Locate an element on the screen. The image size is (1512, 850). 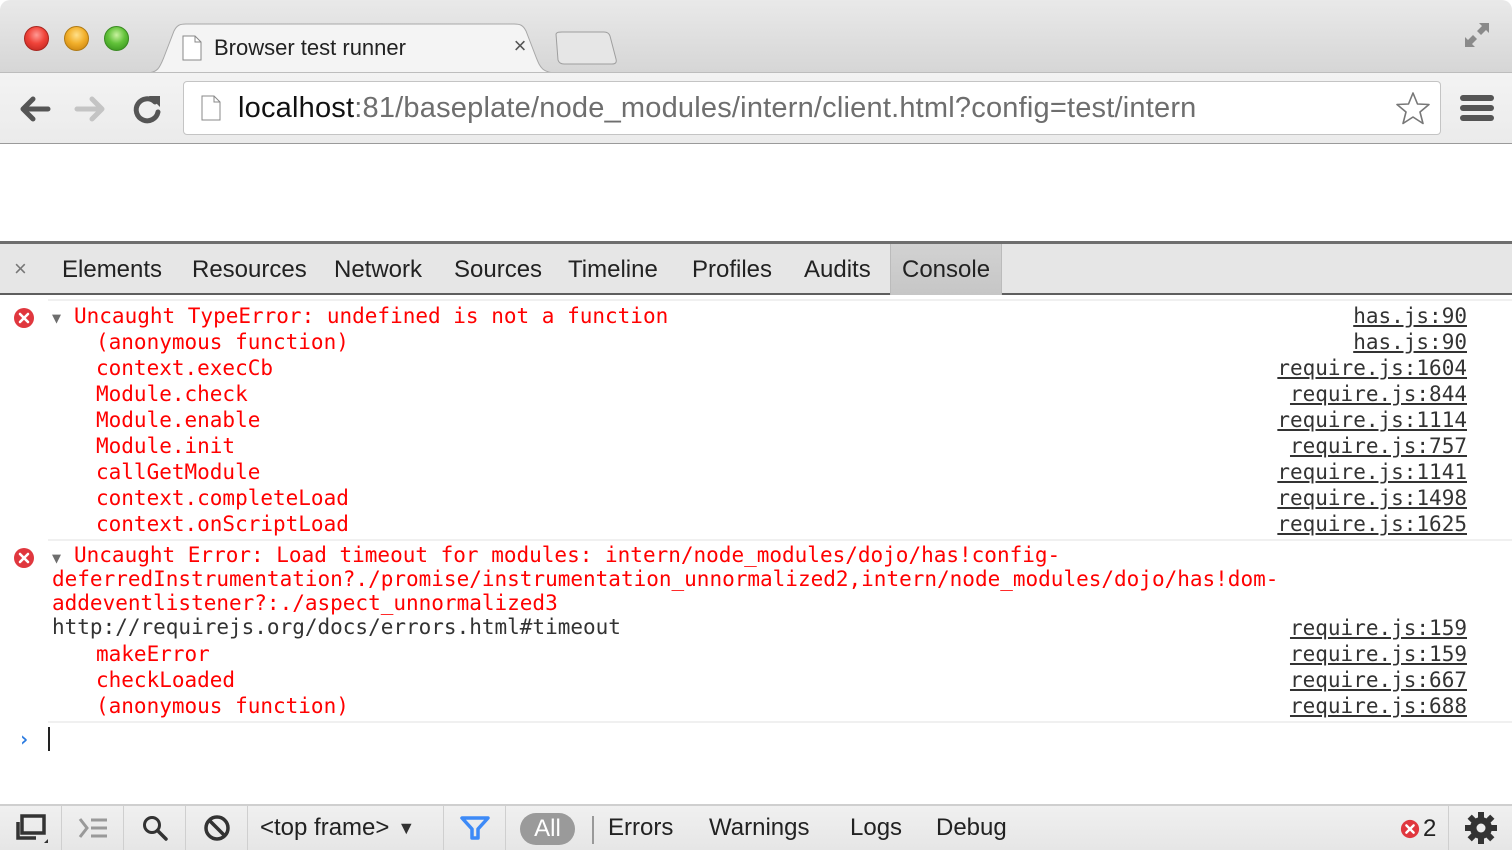
filter-icon is located at coordinates (474, 828).